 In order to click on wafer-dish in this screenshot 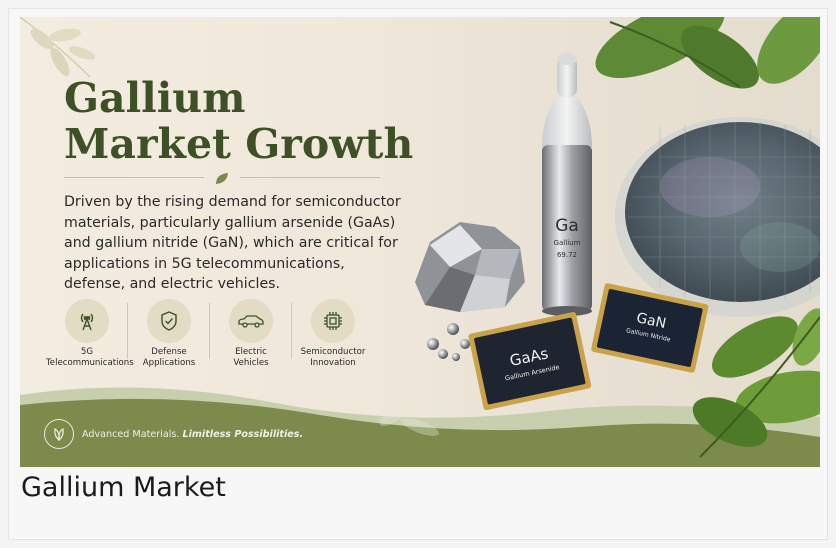, I will do `click(717, 217)`.